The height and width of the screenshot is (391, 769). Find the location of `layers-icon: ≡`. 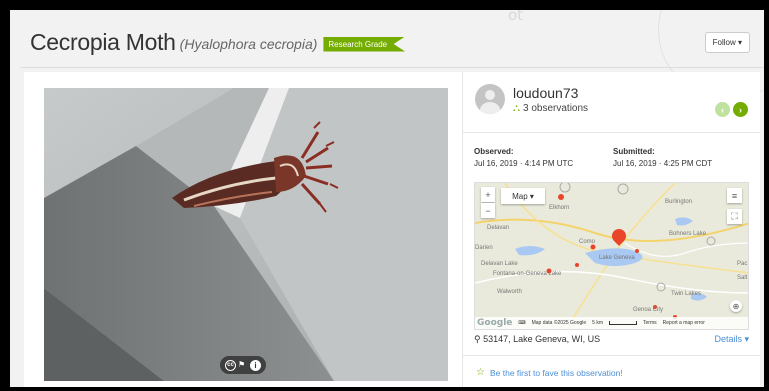

layers-icon: ≡ is located at coordinates (734, 195).